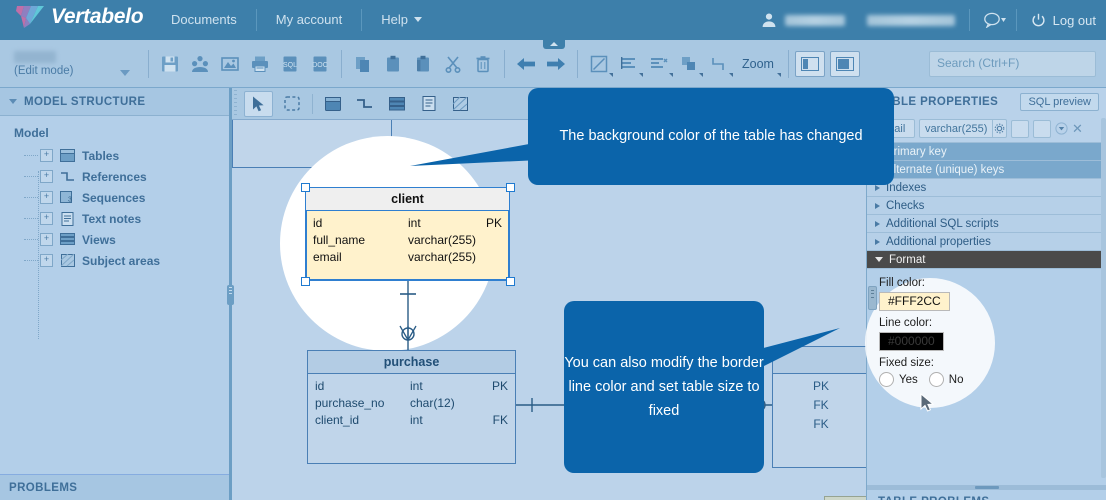 This screenshot has height=500, width=1106. Describe the element at coordinates (1077, 129) in the screenshot. I see `remove-column-button: ✕` at that location.